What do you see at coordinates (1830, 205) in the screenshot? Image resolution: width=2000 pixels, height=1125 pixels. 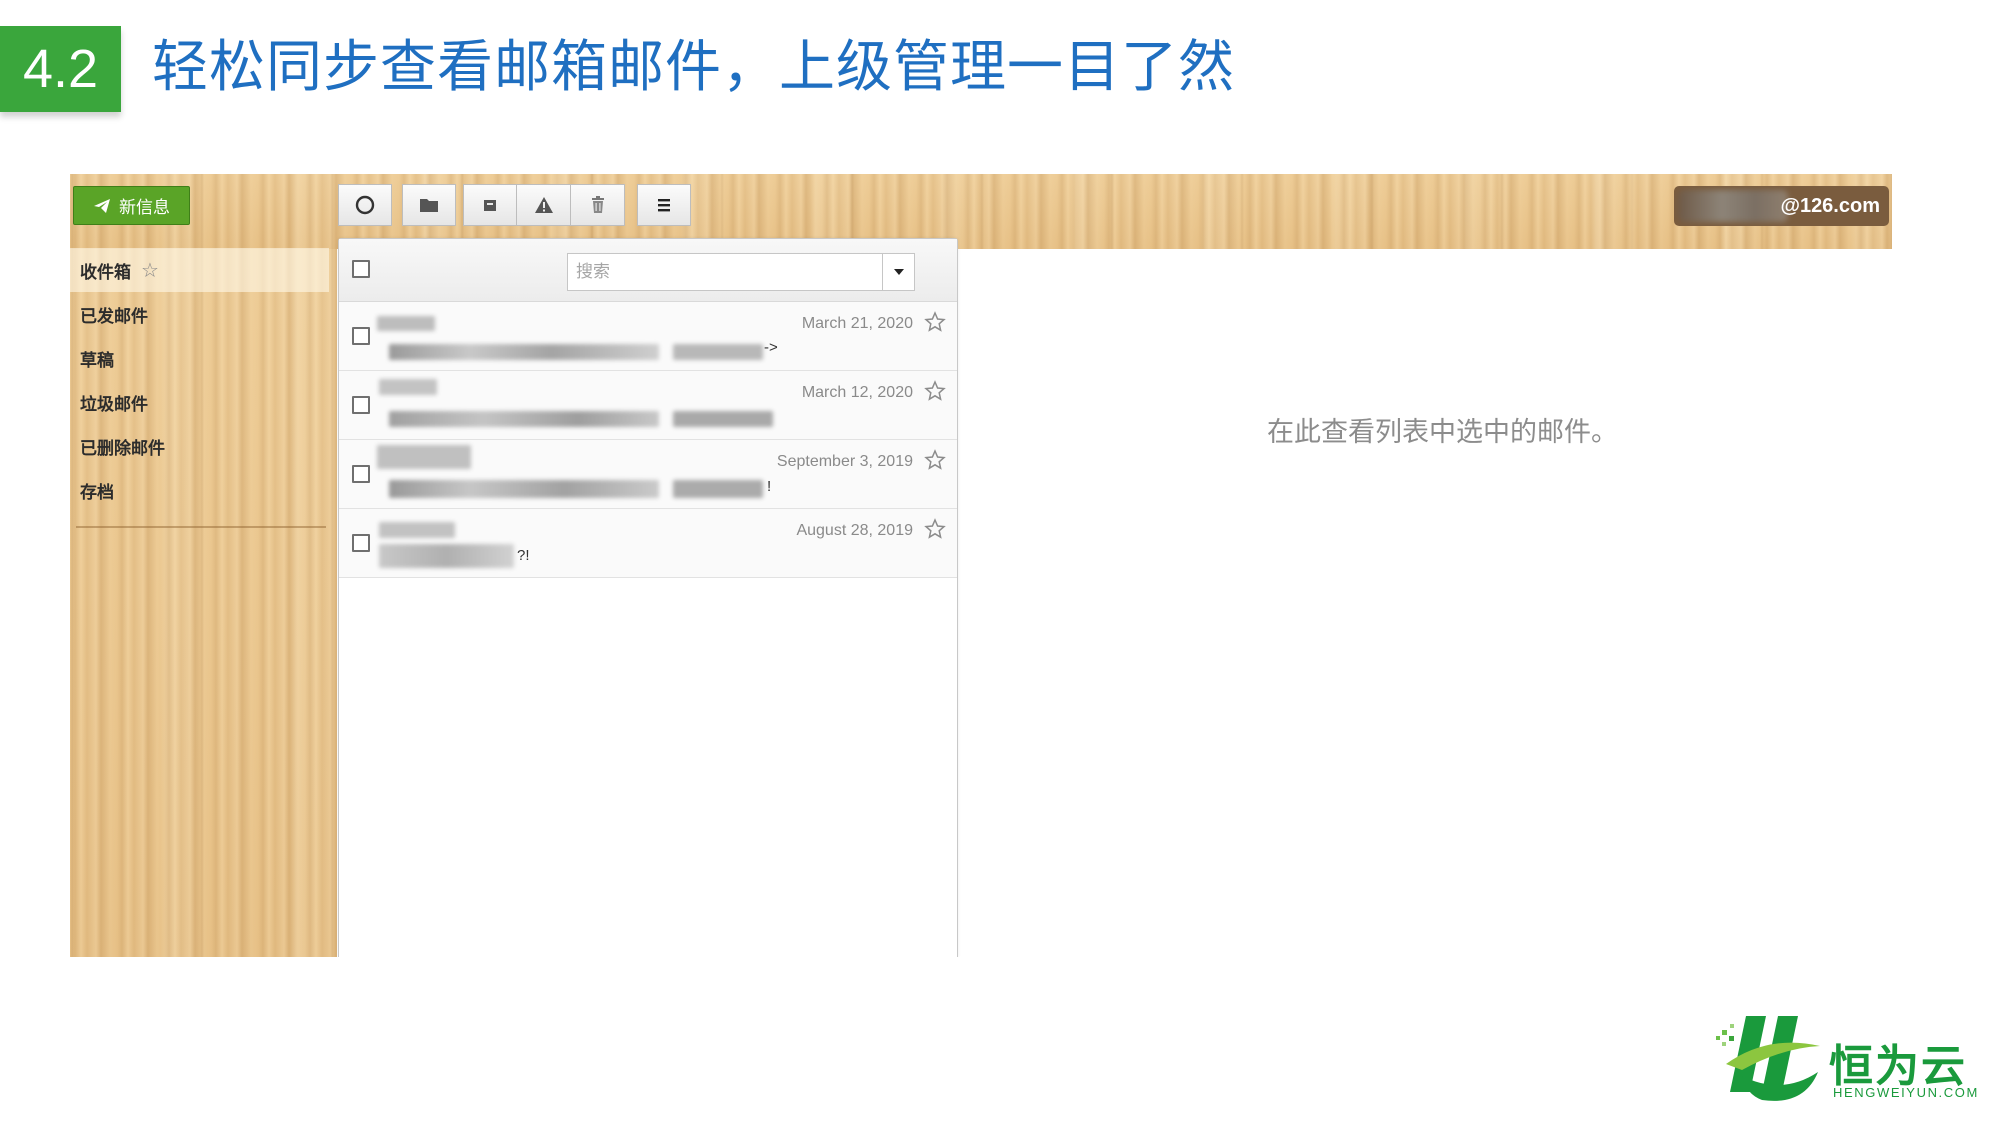 I see `account-email-suffix: @126.com` at bounding box center [1830, 205].